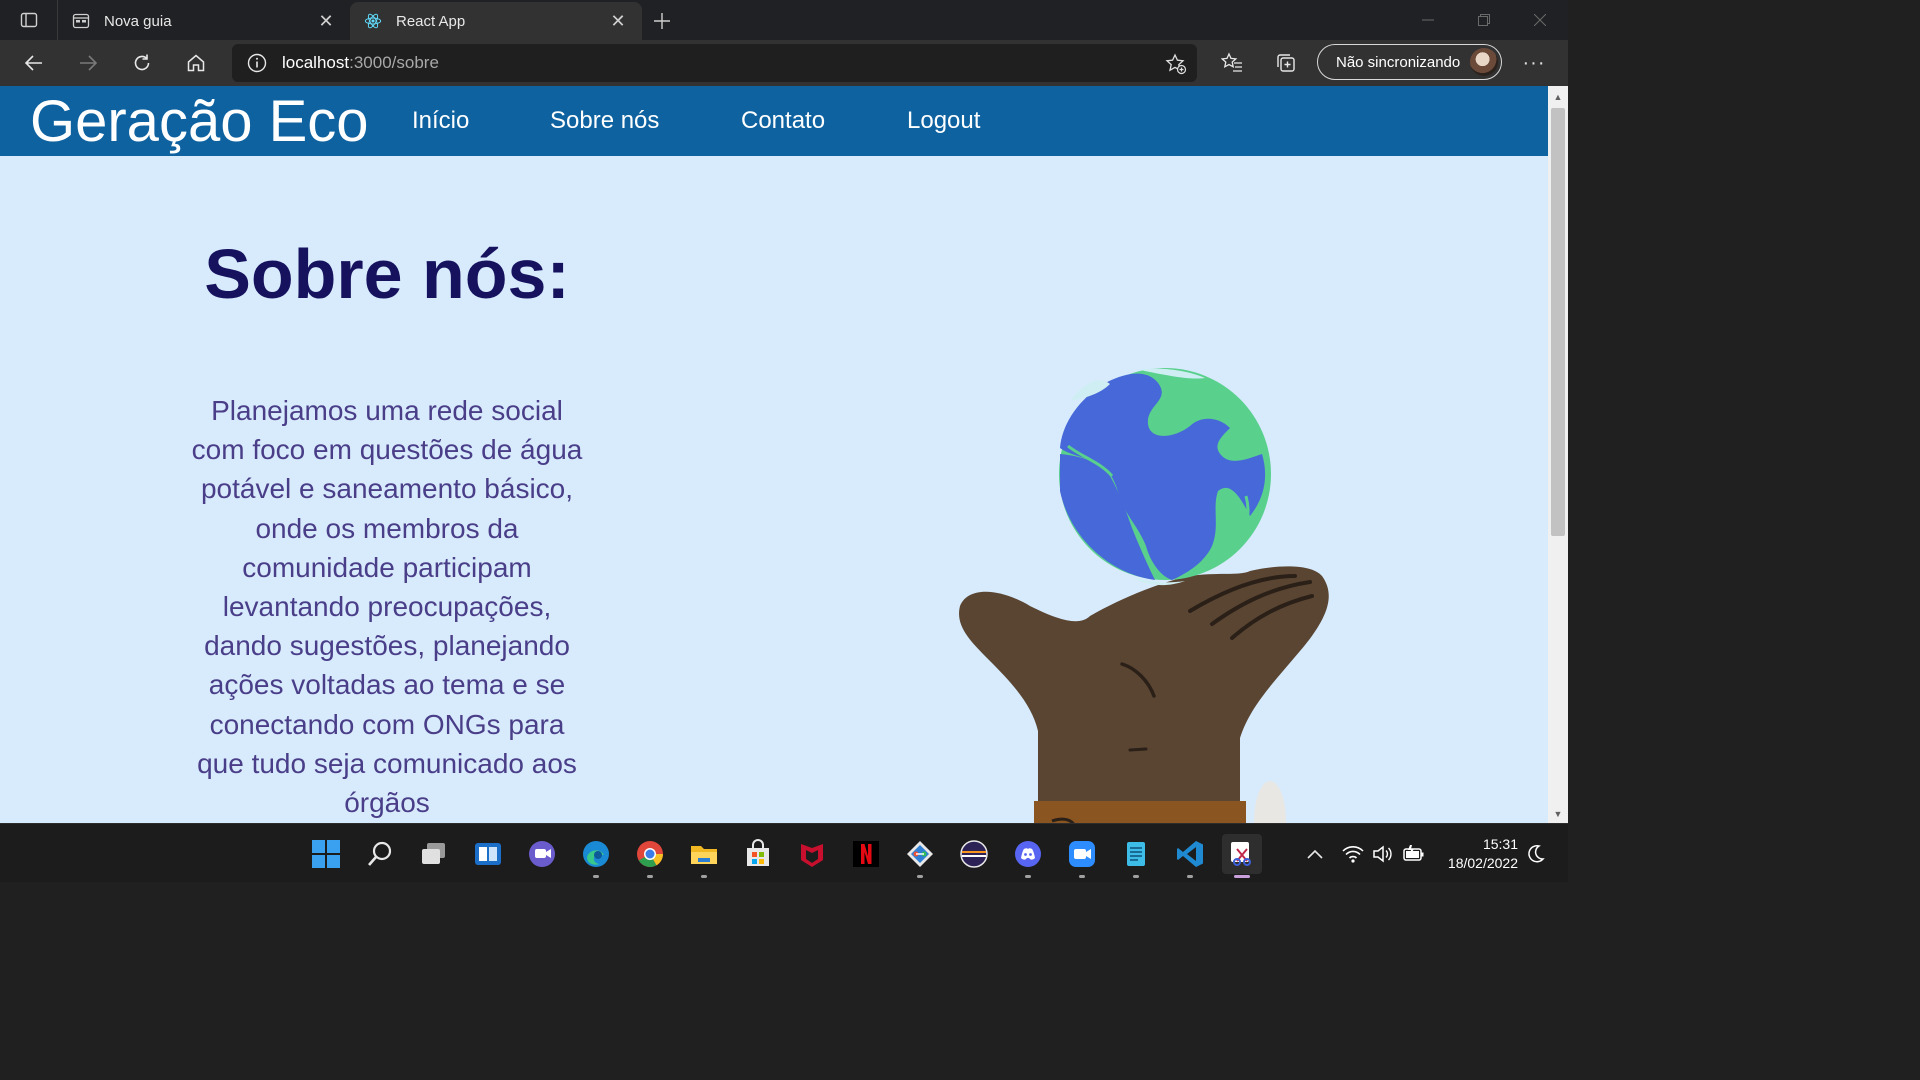 This screenshot has width=1920, height=1080. What do you see at coordinates (257, 63) in the screenshot?
I see `site-info-icon` at bounding box center [257, 63].